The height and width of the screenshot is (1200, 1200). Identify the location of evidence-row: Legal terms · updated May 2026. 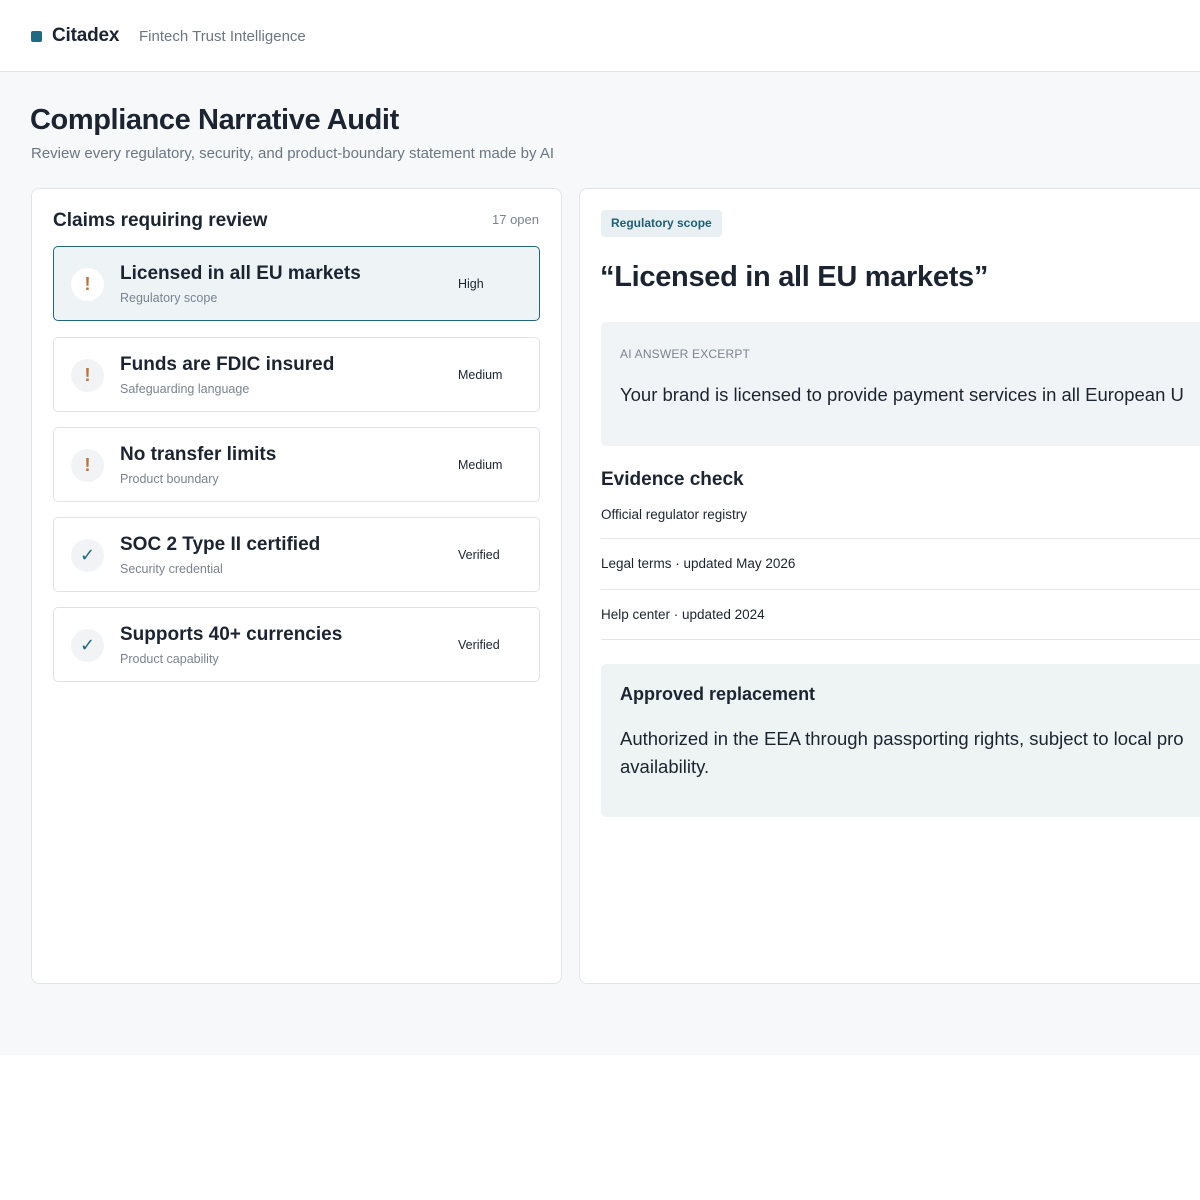
(900, 564).